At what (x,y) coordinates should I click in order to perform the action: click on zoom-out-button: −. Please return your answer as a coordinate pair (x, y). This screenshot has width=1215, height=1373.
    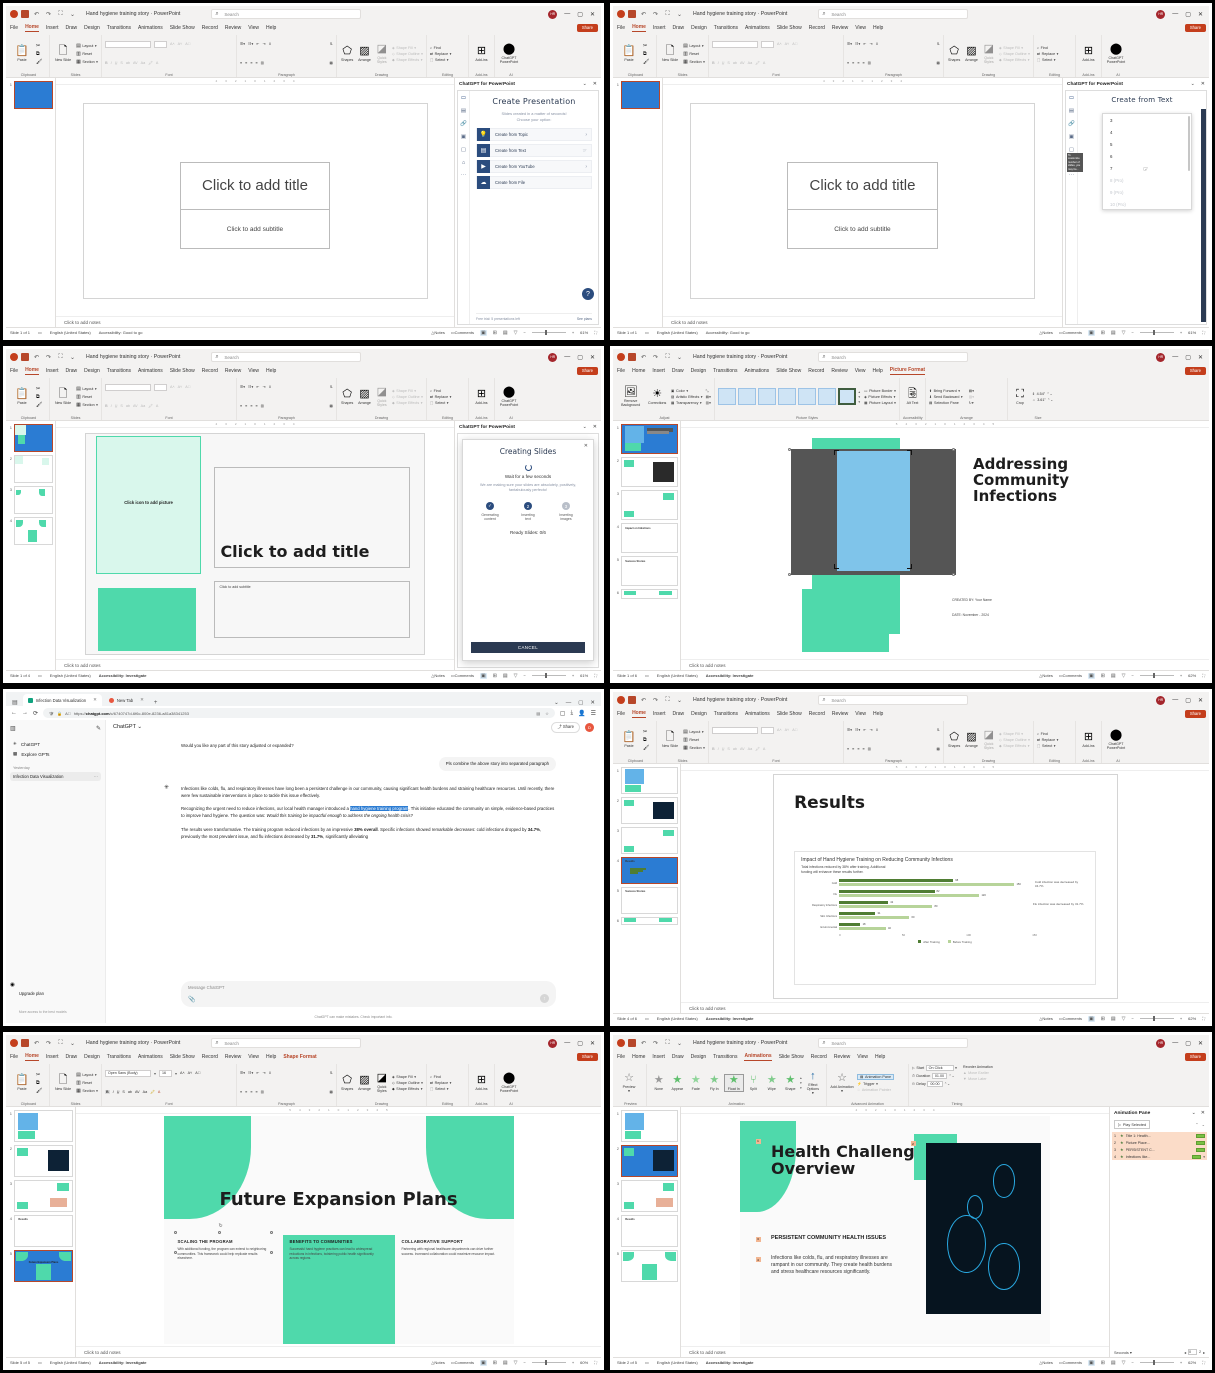
    Looking at the image, I should click on (1132, 1362).